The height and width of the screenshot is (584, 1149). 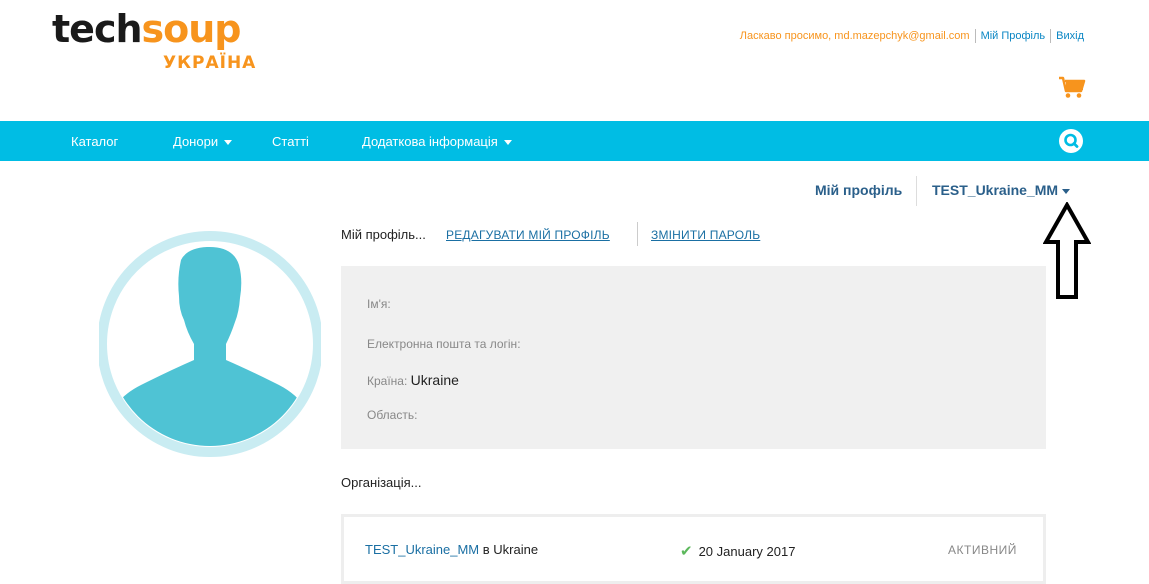 I want to click on user-dropdown: TEST_Ukraine_MM, so click(x=1001, y=190).